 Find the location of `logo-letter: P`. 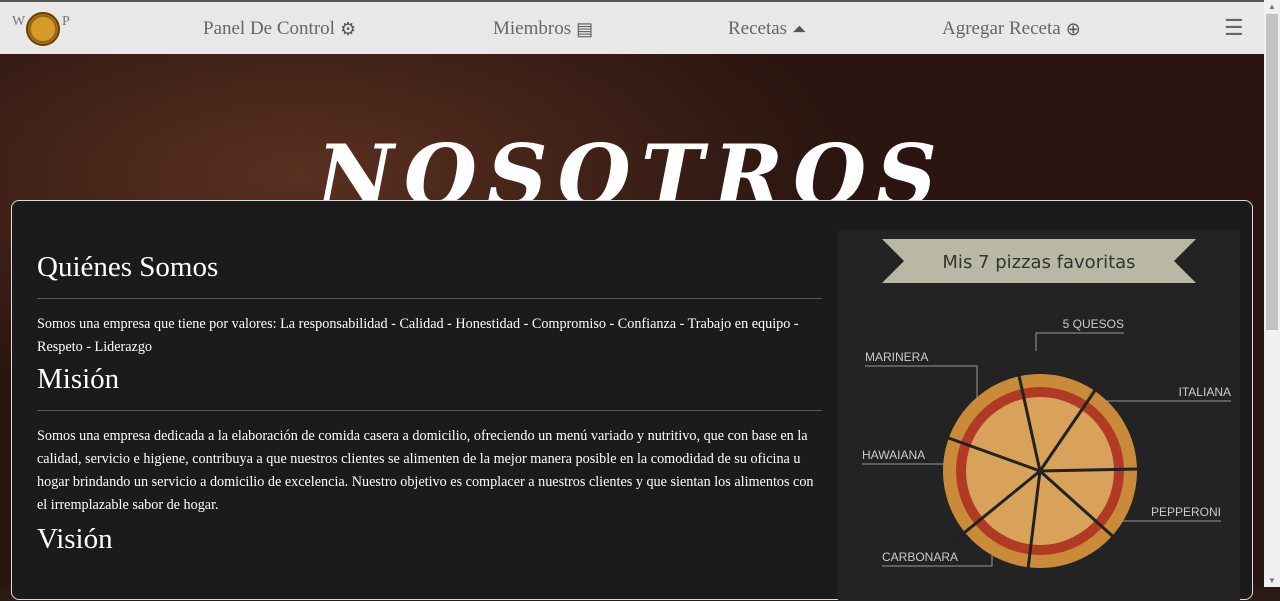

logo-letter: P is located at coordinates (66, 21).